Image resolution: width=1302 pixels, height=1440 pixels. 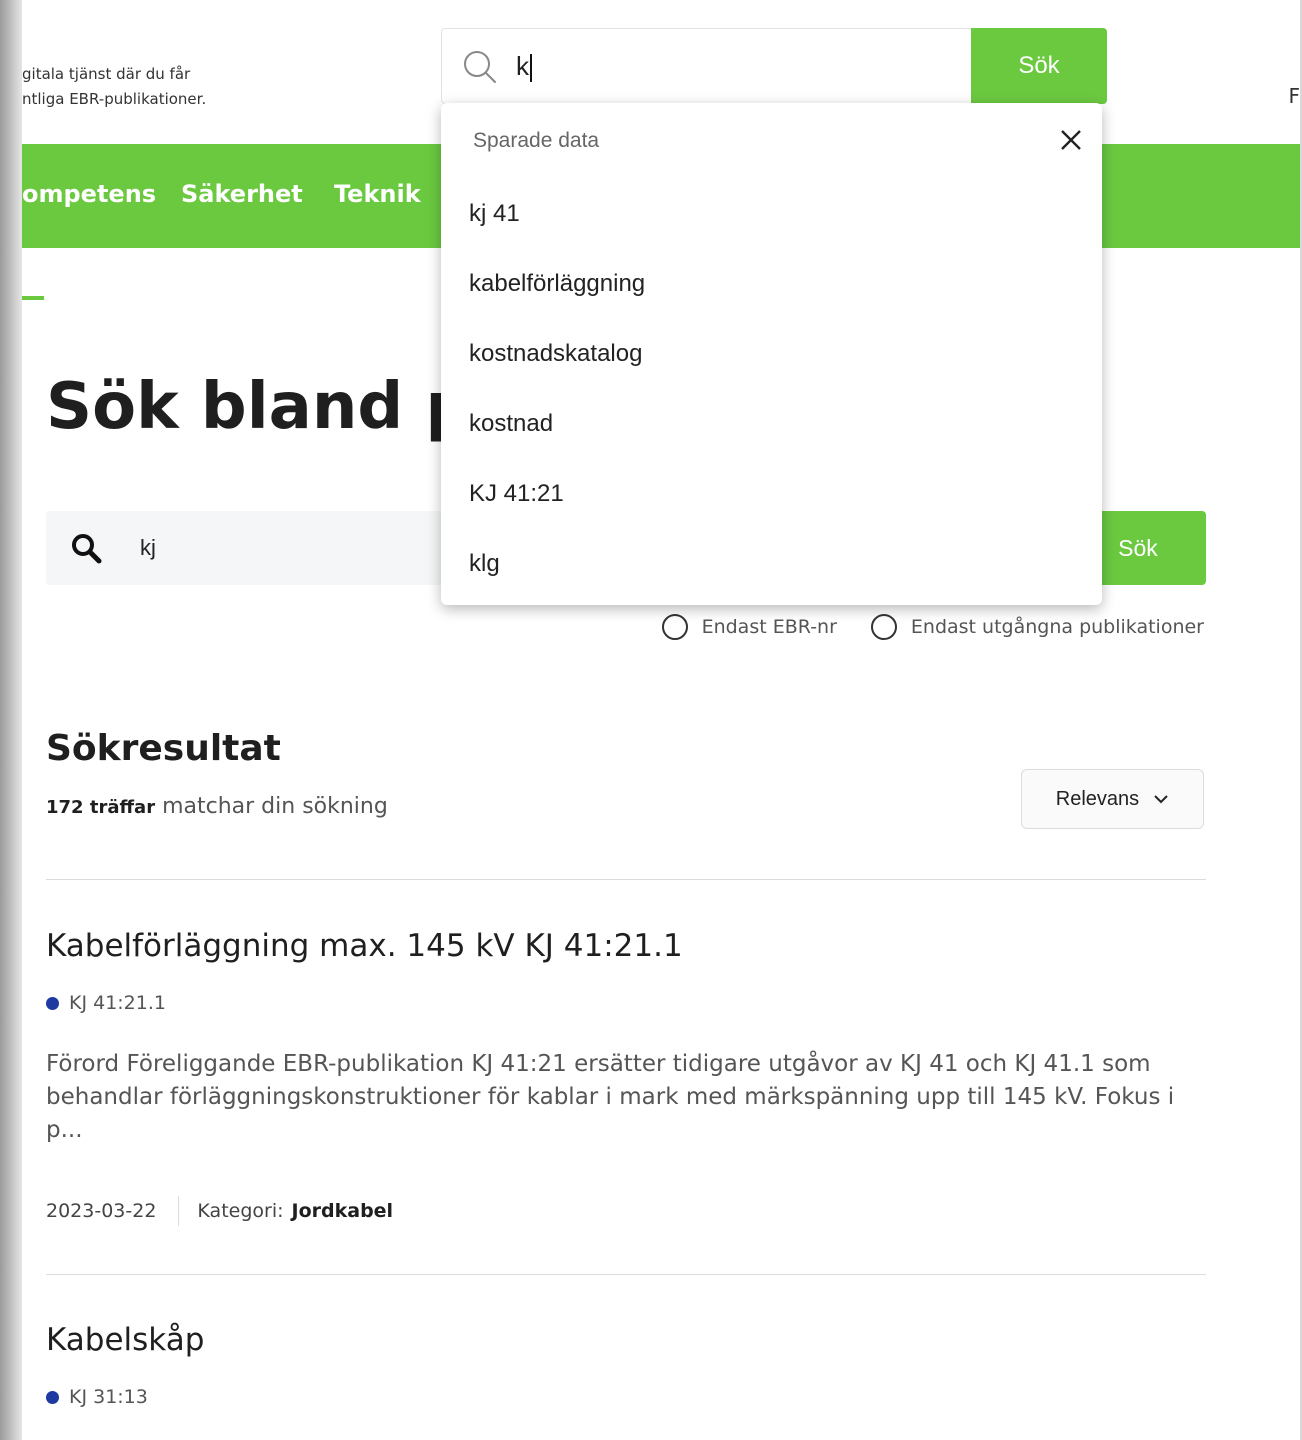 I want to click on result-category-label: Kategori:, so click(x=240, y=1211).